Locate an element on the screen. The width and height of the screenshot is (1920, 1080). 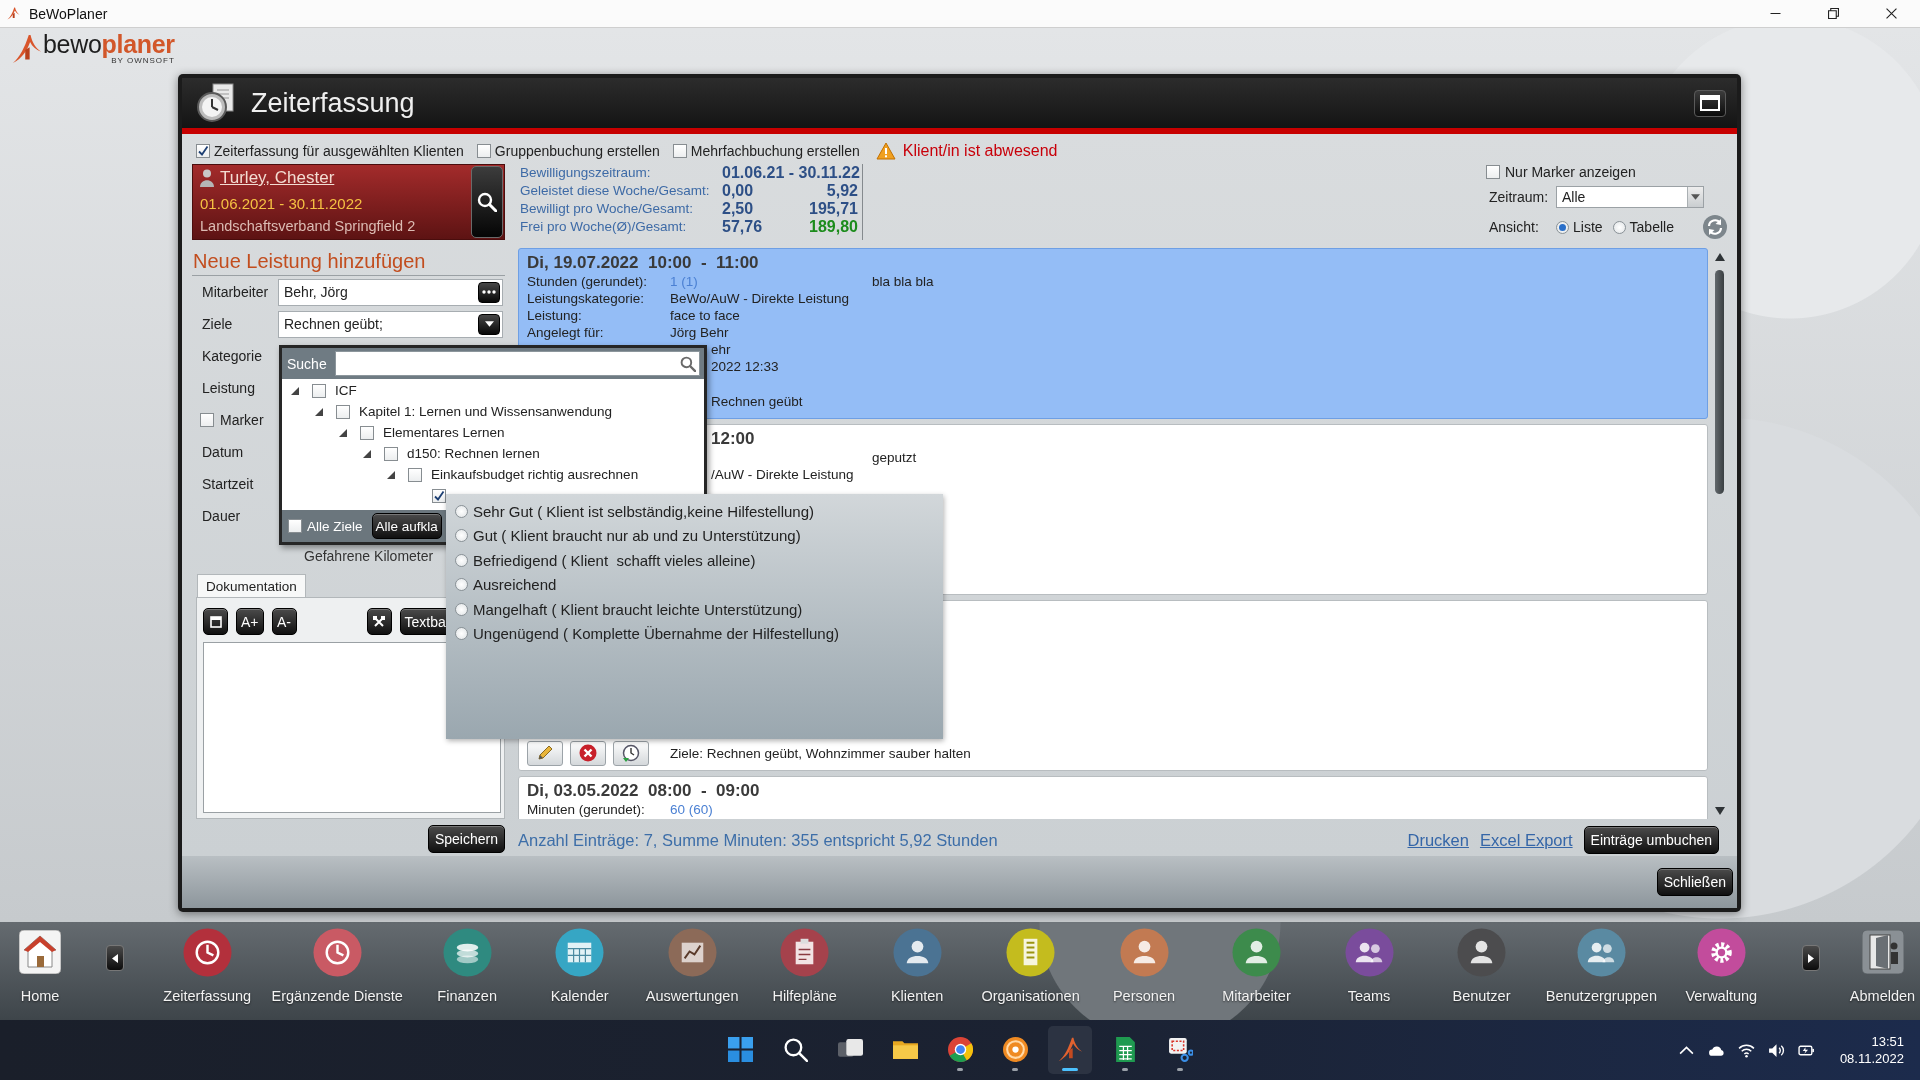
swoosh-icon is located at coordinates (13, 13).